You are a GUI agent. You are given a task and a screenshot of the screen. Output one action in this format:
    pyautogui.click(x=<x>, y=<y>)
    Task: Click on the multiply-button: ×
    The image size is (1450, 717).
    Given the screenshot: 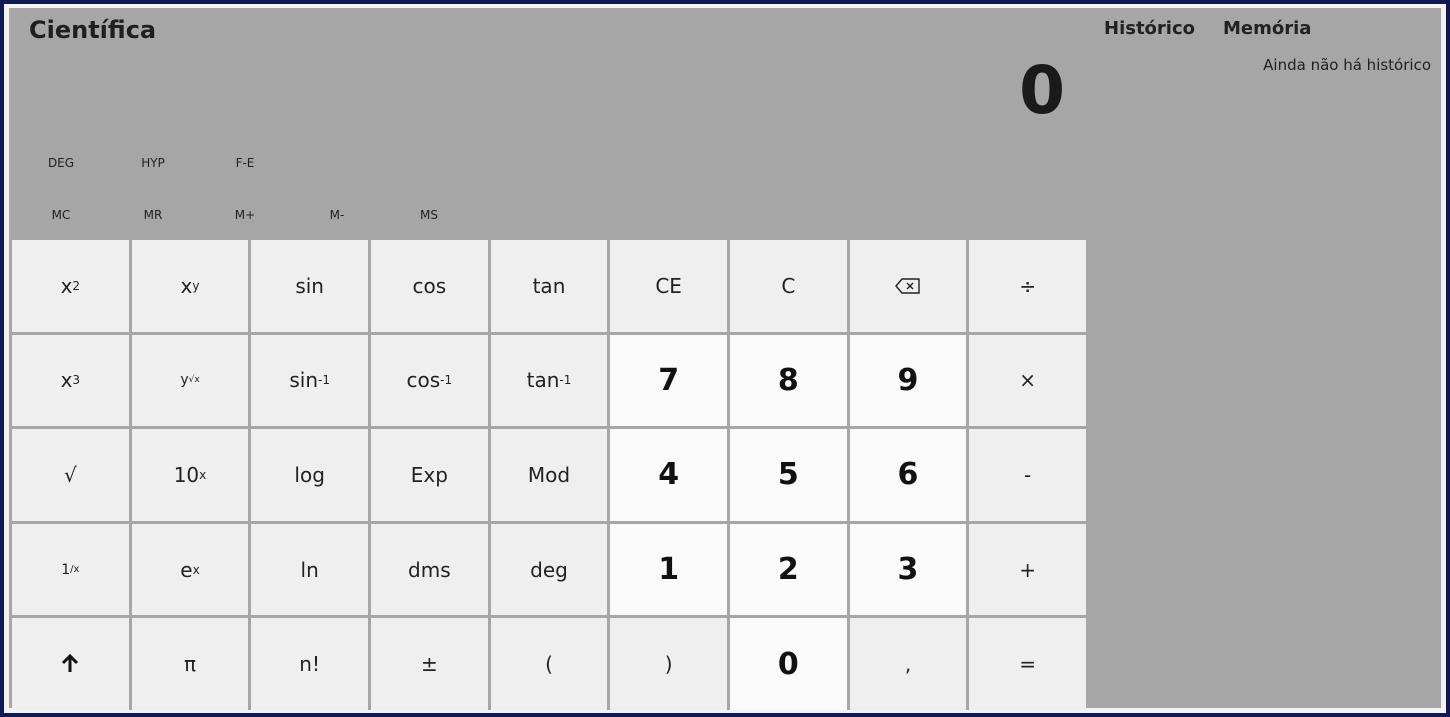 What is the action you would take?
    pyautogui.click(x=1027, y=380)
    